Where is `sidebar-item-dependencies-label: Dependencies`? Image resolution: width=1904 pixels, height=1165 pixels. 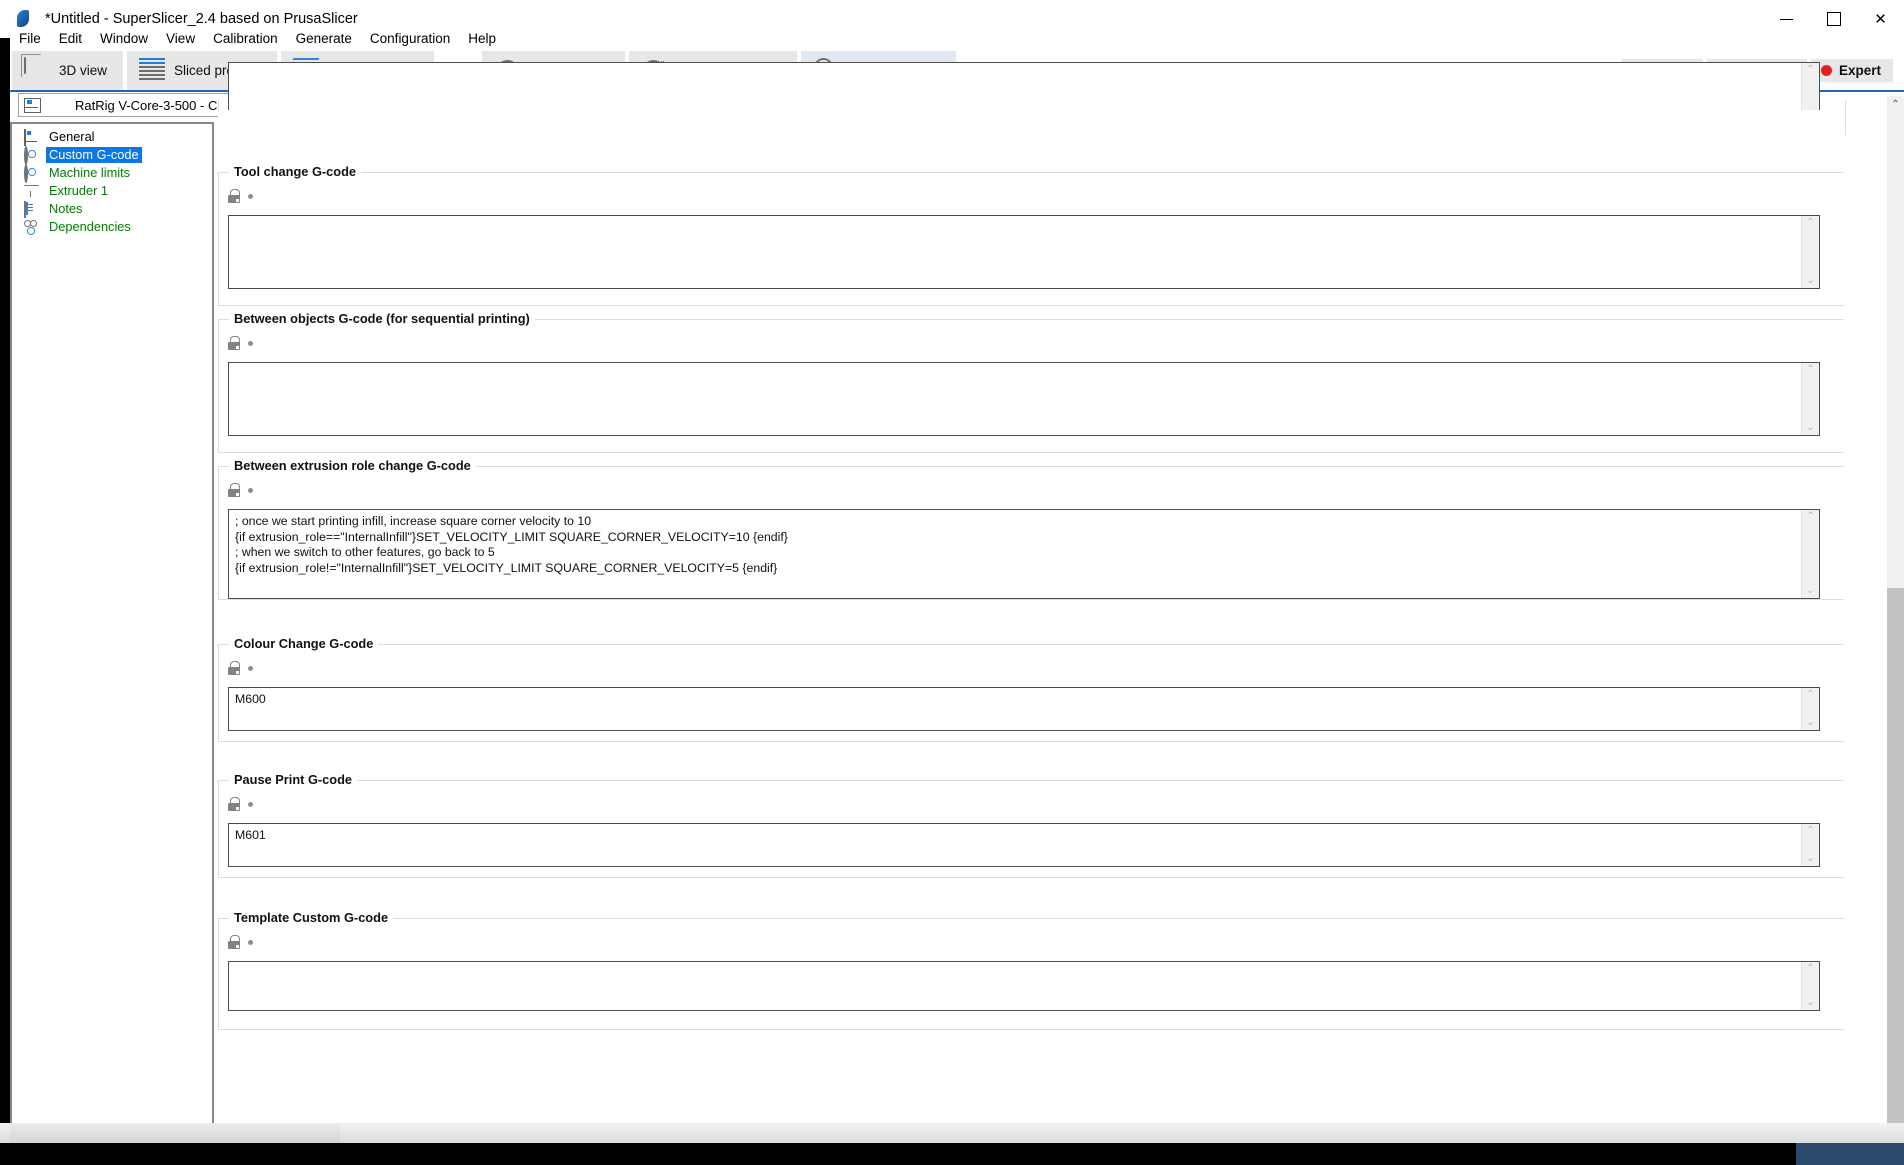 sidebar-item-dependencies-label: Dependencies is located at coordinates (90, 226).